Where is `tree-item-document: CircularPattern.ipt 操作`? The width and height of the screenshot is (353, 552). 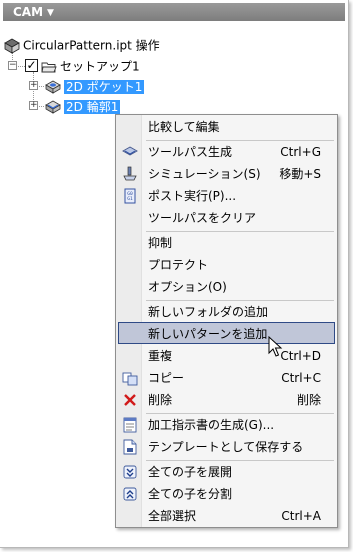 tree-item-document: CircularPattern.ipt 操作 is located at coordinates (82, 45).